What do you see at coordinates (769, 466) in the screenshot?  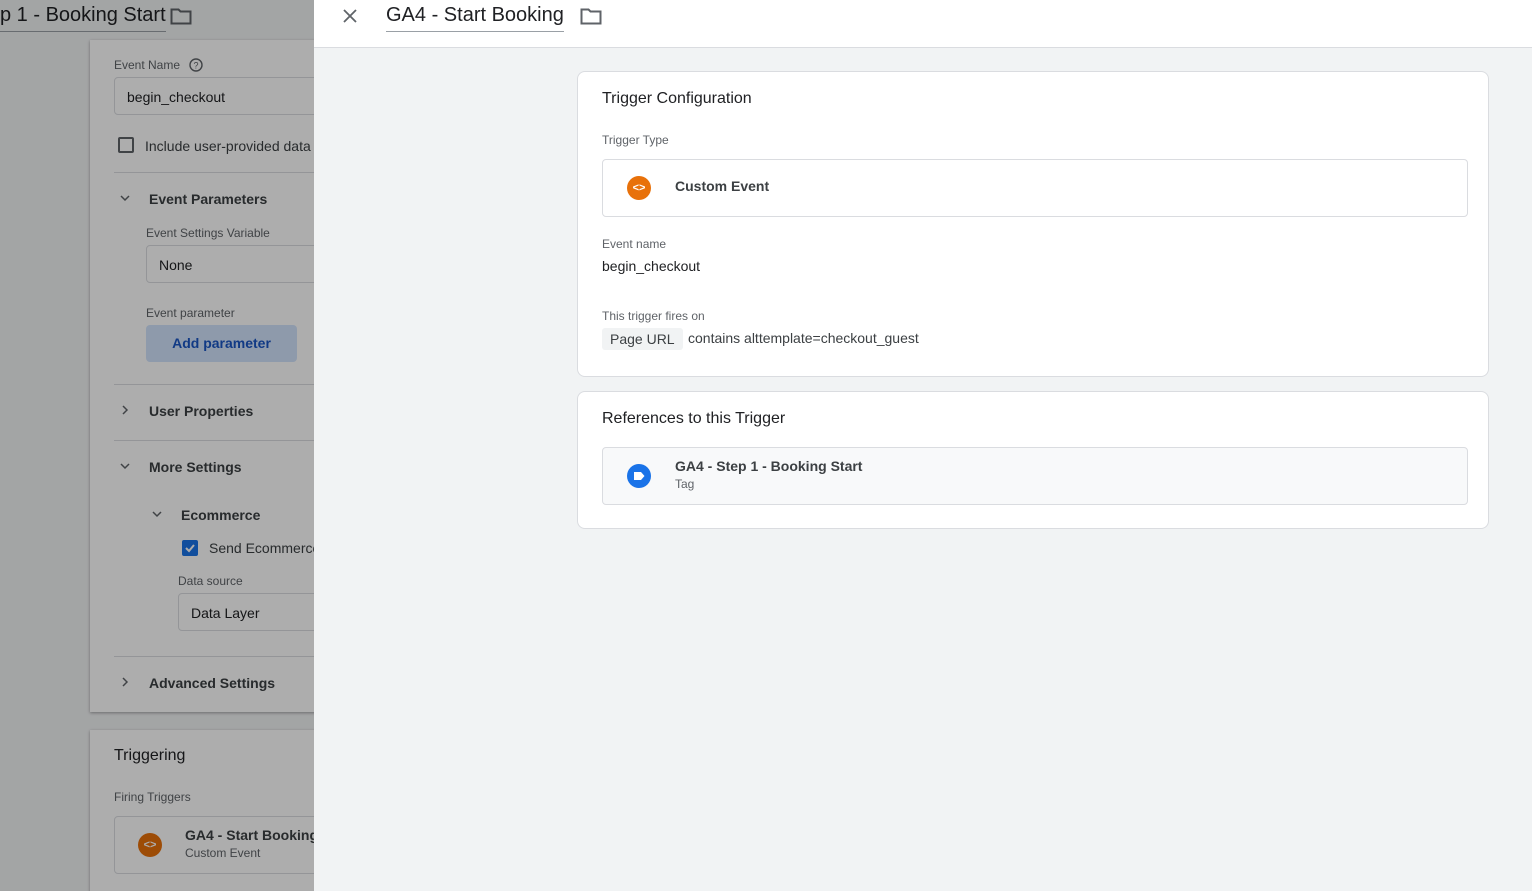 I see `reference-item-name: GA4 - Step 1 - Booking Start` at bounding box center [769, 466].